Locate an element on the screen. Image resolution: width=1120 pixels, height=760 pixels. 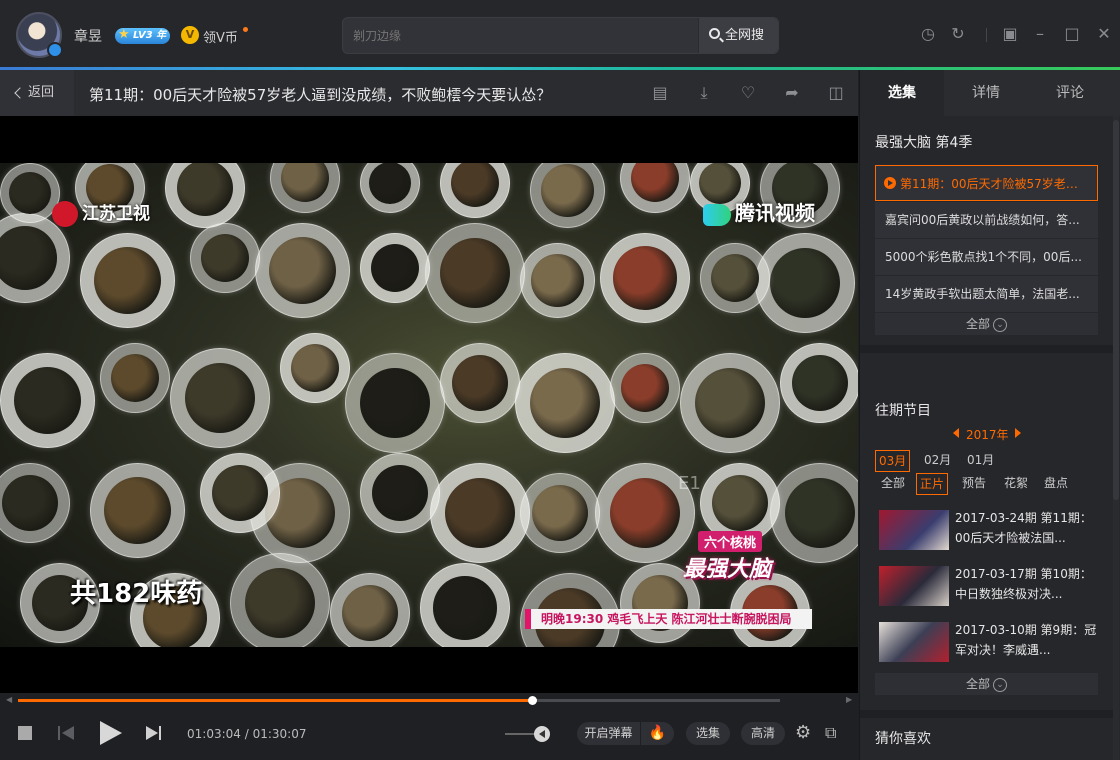
progress-handle is located at coordinates (533, 700).